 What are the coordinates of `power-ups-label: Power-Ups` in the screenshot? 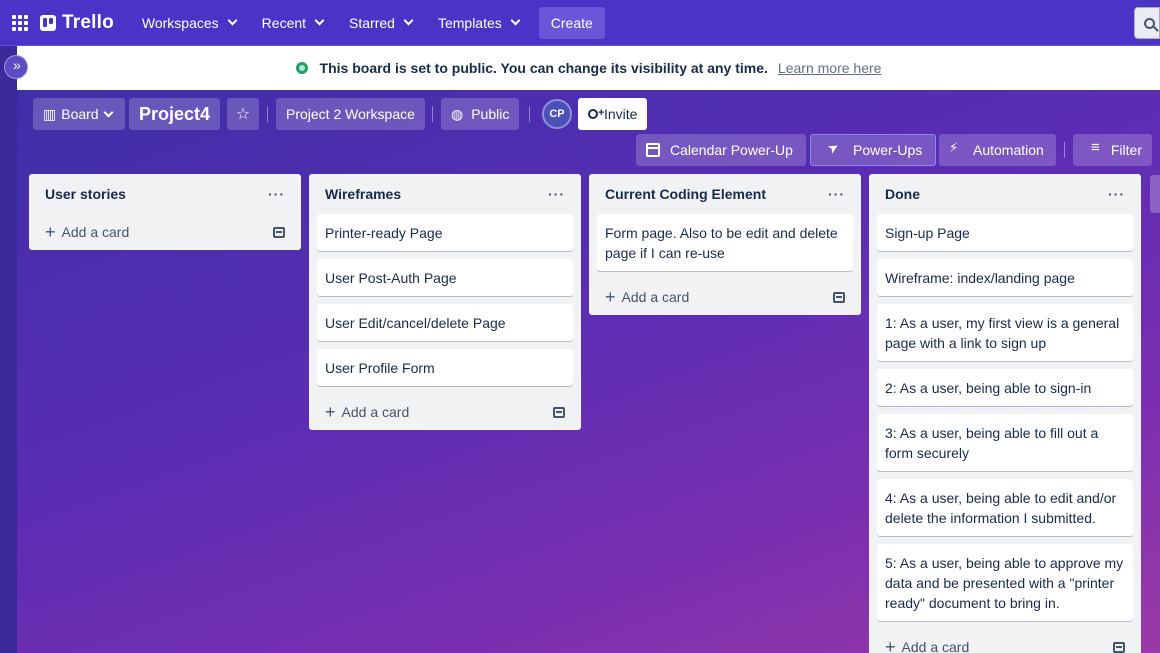 It's located at (888, 150).